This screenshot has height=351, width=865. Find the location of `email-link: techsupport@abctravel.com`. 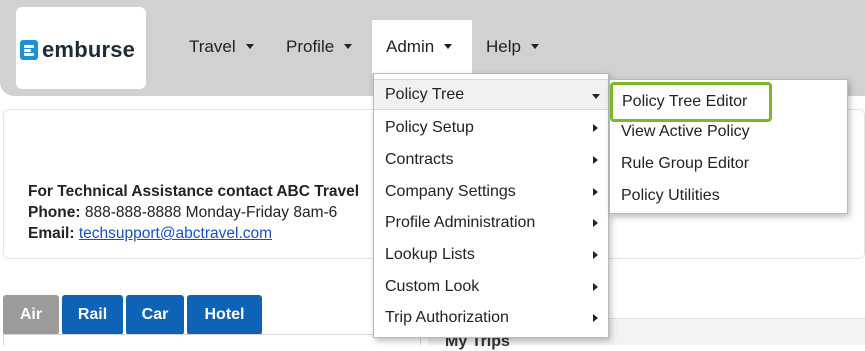

email-link: techsupport@abctravel.com is located at coordinates (175, 233).